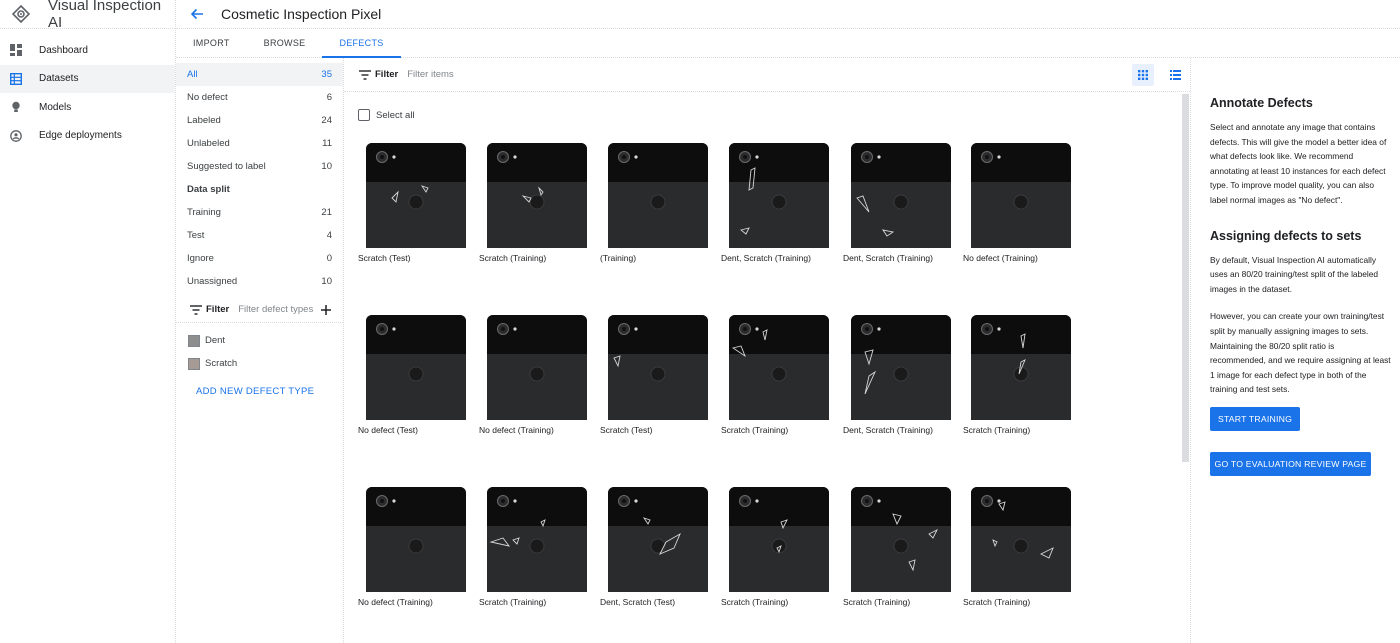 This screenshot has height=643, width=1400. What do you see at coordinates (212, 281) in the screenshot?
I see `filter-row-label: Unassigned` at bounding box center [212, 281].